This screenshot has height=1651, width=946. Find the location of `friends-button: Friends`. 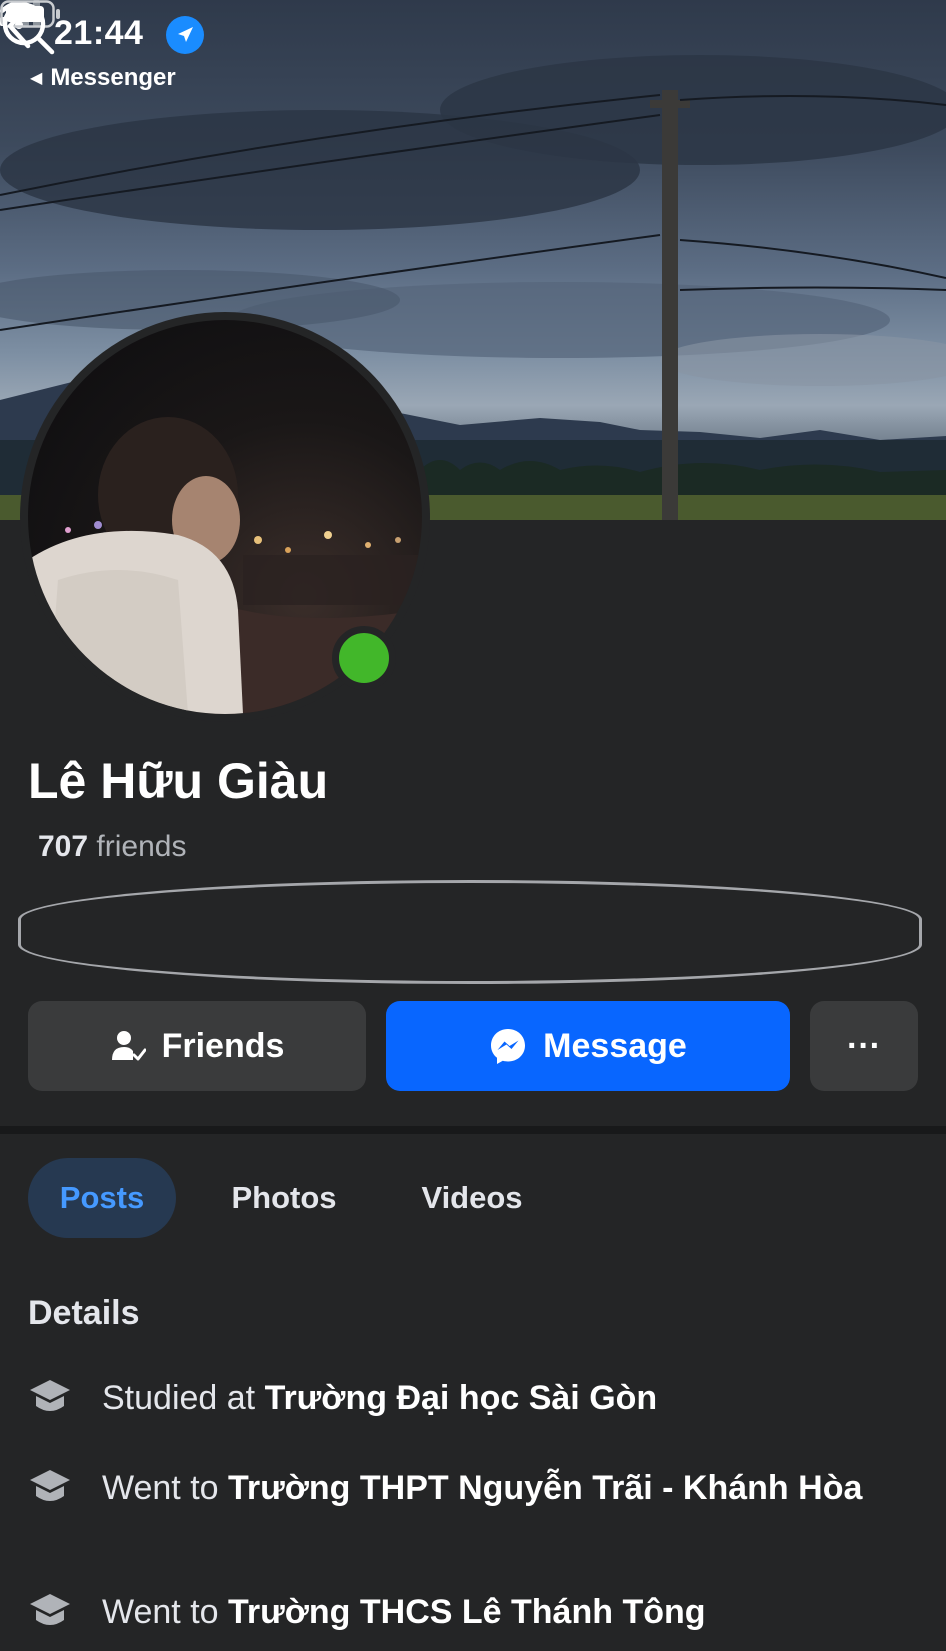

friends-button: Friends is located at coordinates (197, 1046).